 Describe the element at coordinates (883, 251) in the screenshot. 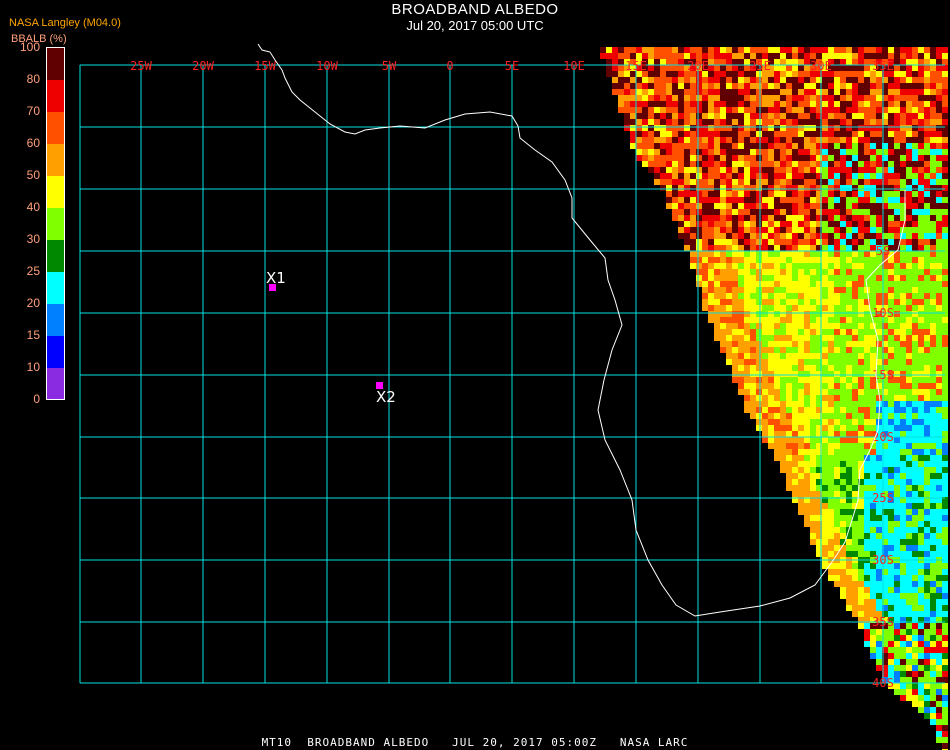

I see `latitude-label: 5S` at that location.